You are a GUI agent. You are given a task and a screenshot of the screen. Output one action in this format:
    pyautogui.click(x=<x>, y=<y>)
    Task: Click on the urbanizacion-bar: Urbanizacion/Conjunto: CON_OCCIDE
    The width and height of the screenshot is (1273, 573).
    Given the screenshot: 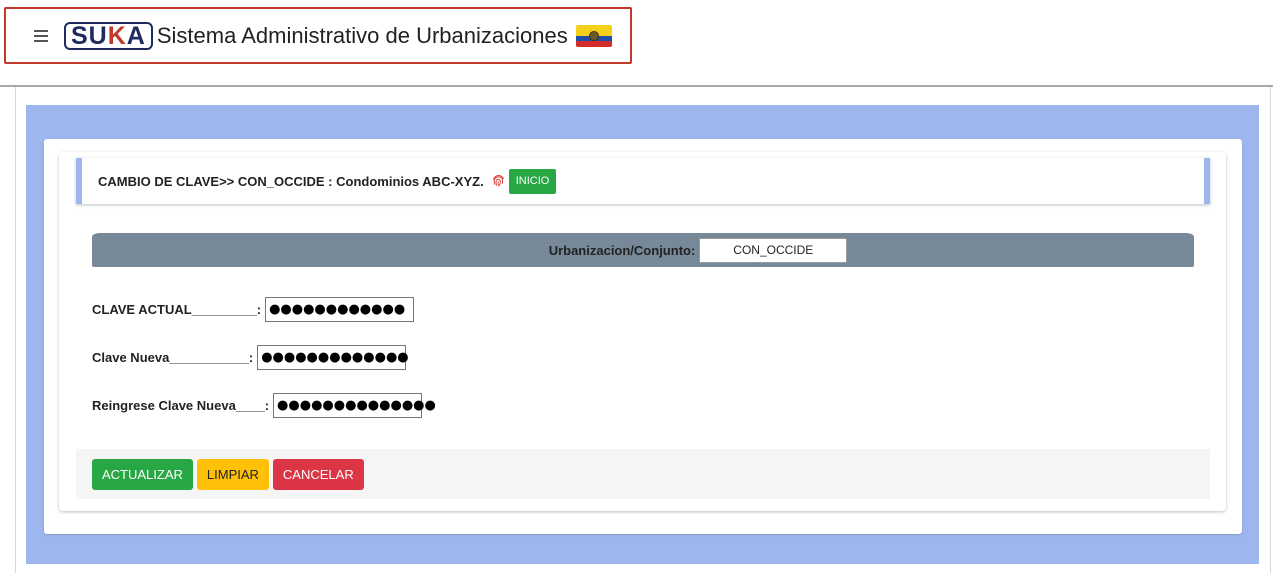 What is the action you would take?
    pyautogui.click(x=643, y=250)
    